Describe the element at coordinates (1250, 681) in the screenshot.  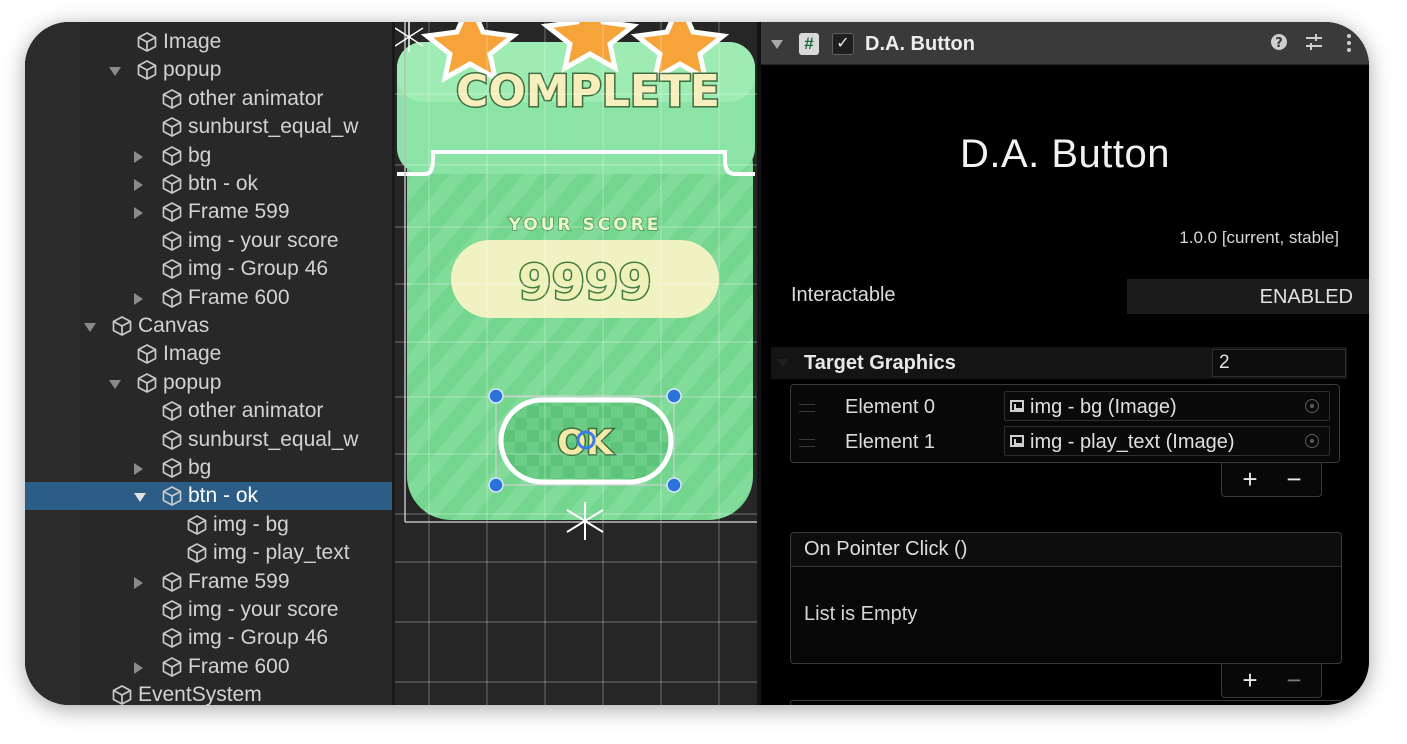
I see `add-listener-button: +` at that location.